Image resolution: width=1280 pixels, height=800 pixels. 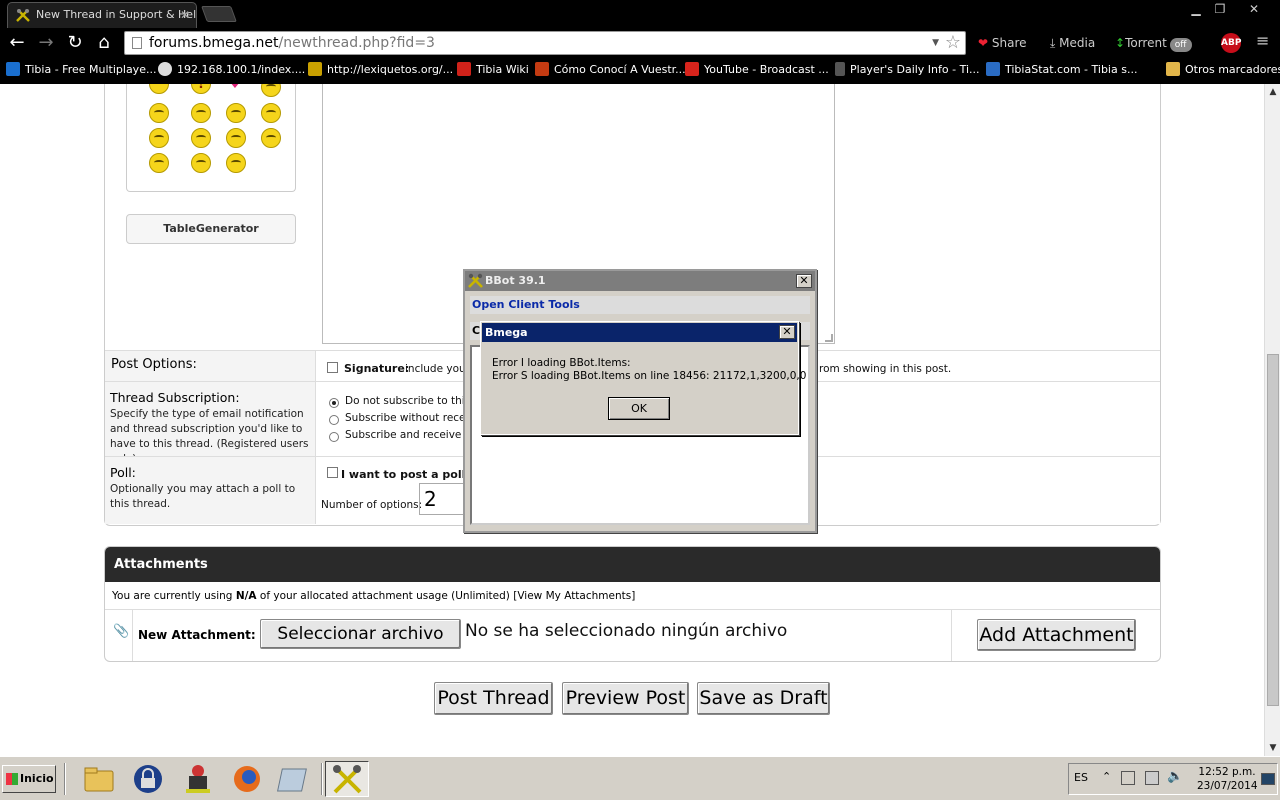 I want to click on idea-smilie-icon, so click(x=159, y=113).